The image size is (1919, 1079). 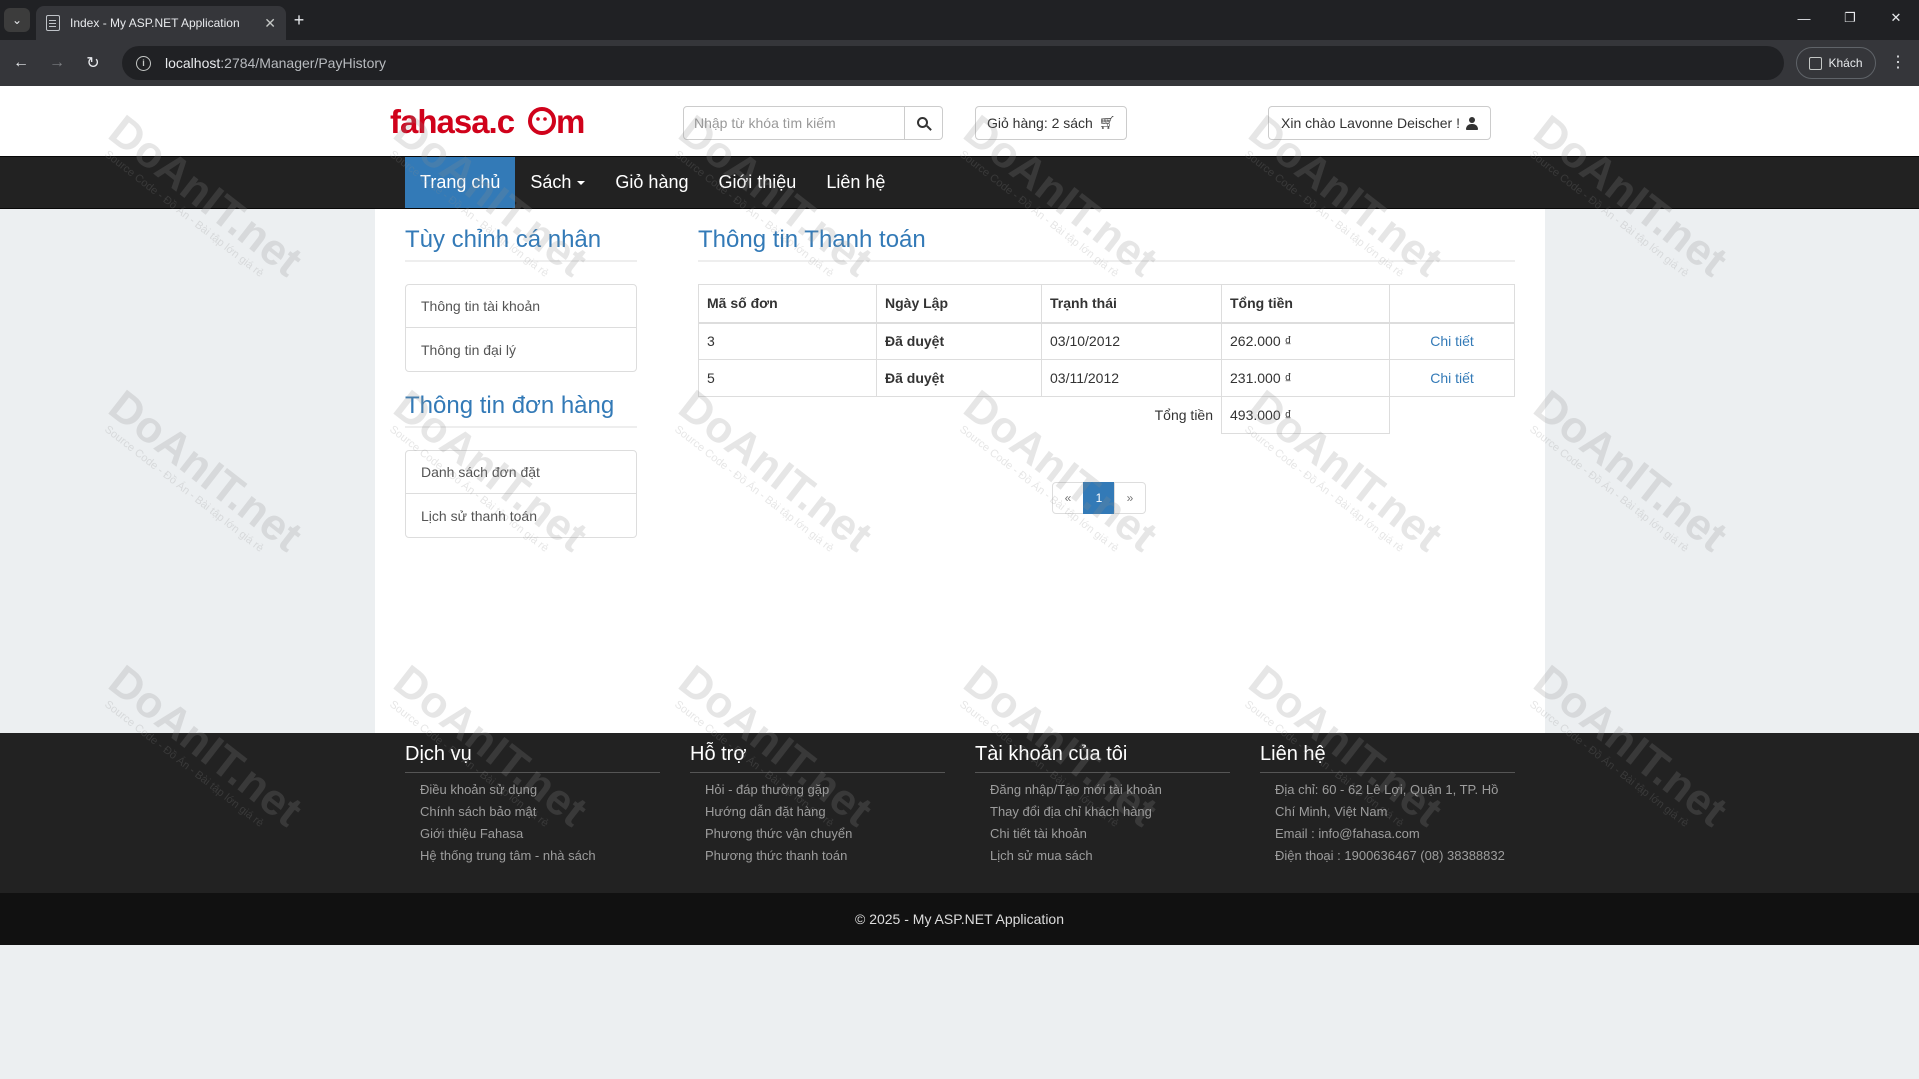 What do you see at coordinates (143, 63) in the screenshot?
I see `site-info-icon: i` at bounding box center [143, 63].